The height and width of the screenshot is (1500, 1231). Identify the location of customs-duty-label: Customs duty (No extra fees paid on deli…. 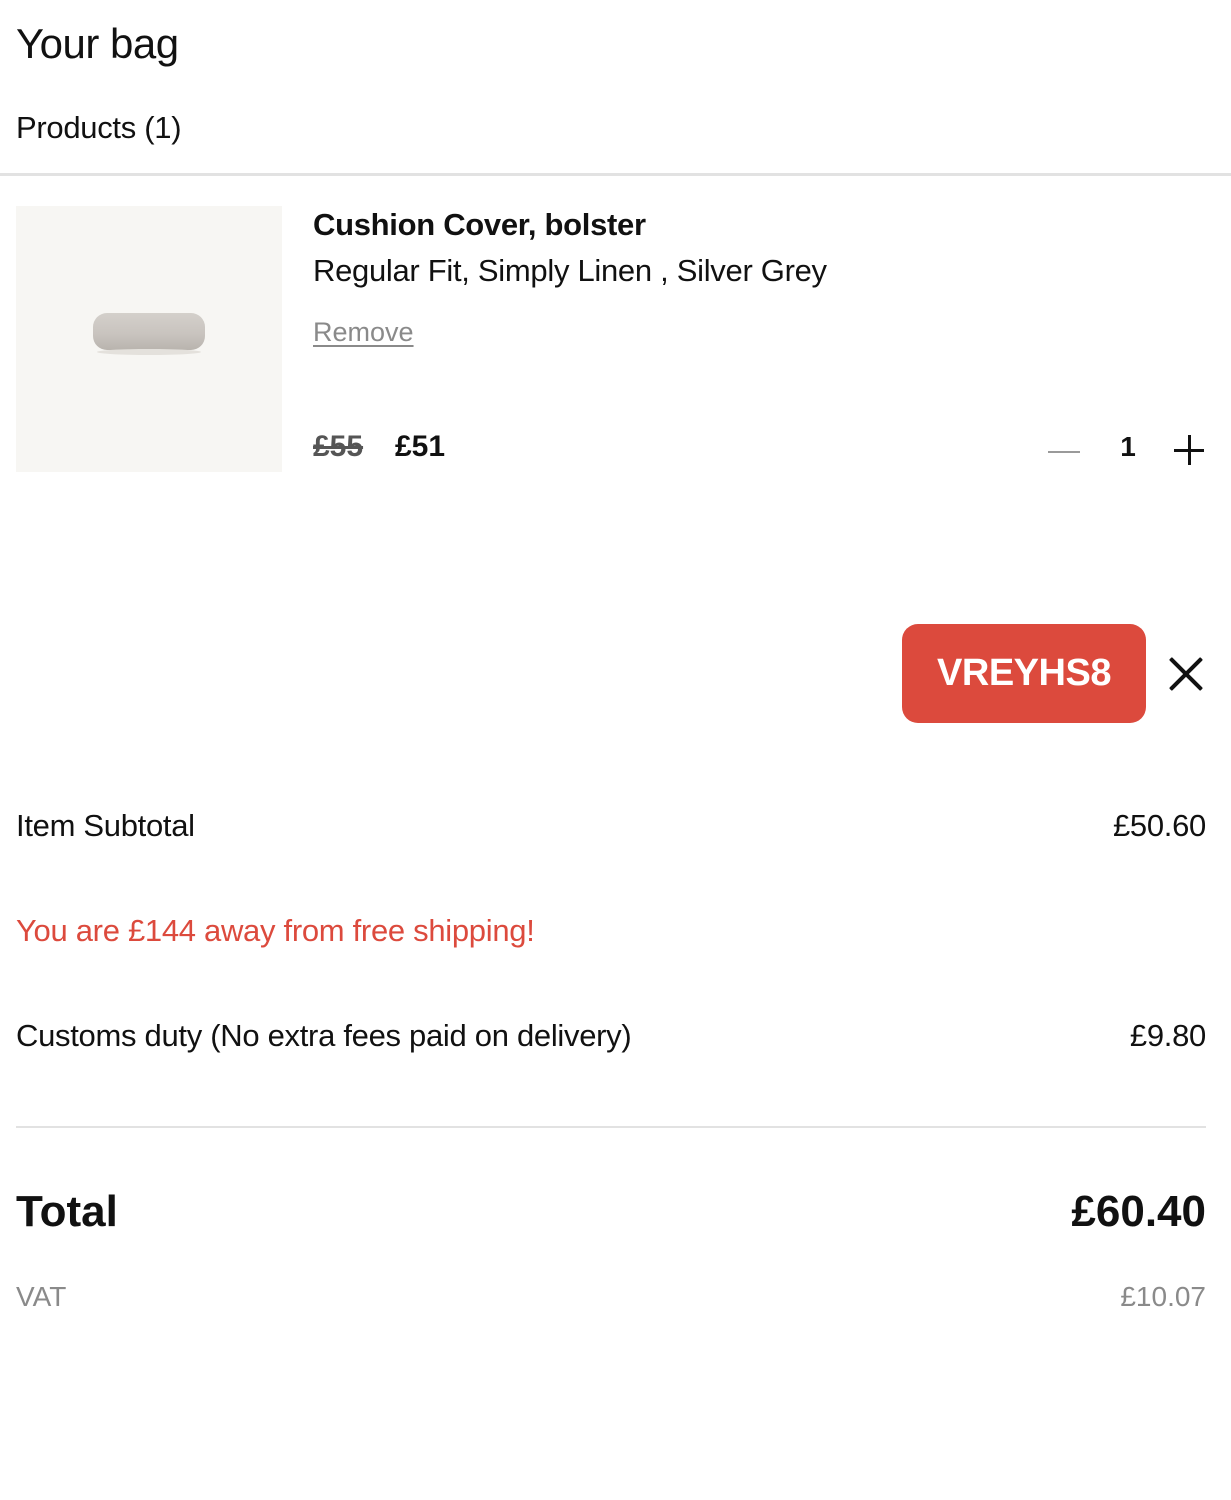
(324, 1035).